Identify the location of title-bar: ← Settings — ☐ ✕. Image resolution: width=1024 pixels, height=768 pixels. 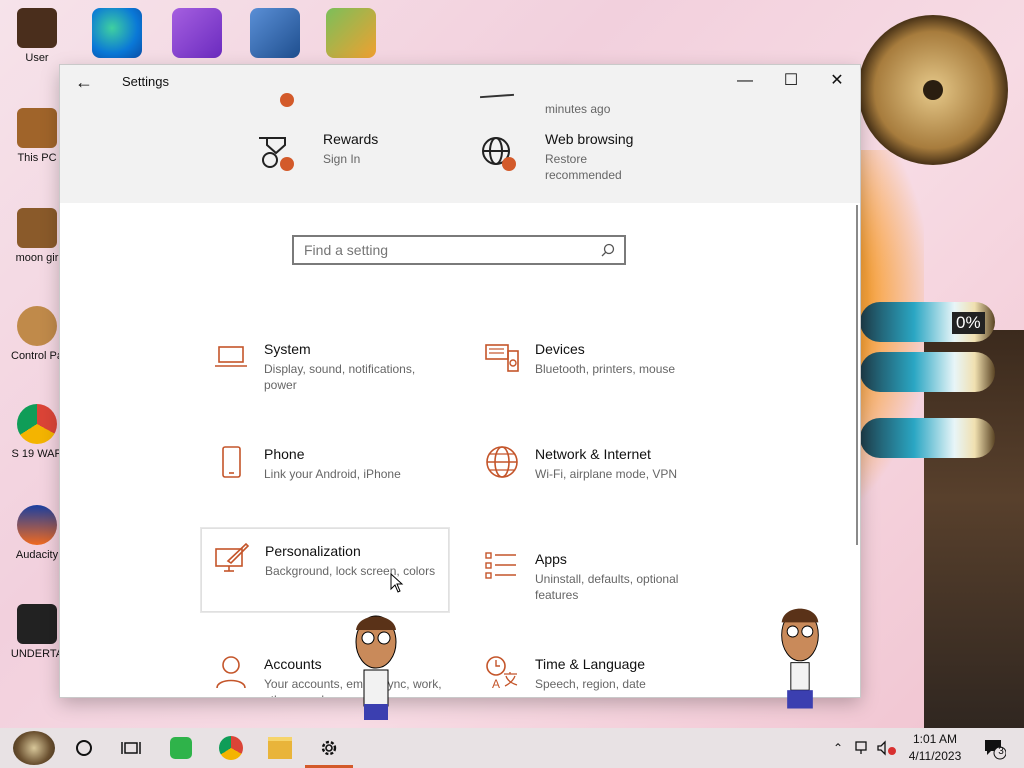
(460, 82).